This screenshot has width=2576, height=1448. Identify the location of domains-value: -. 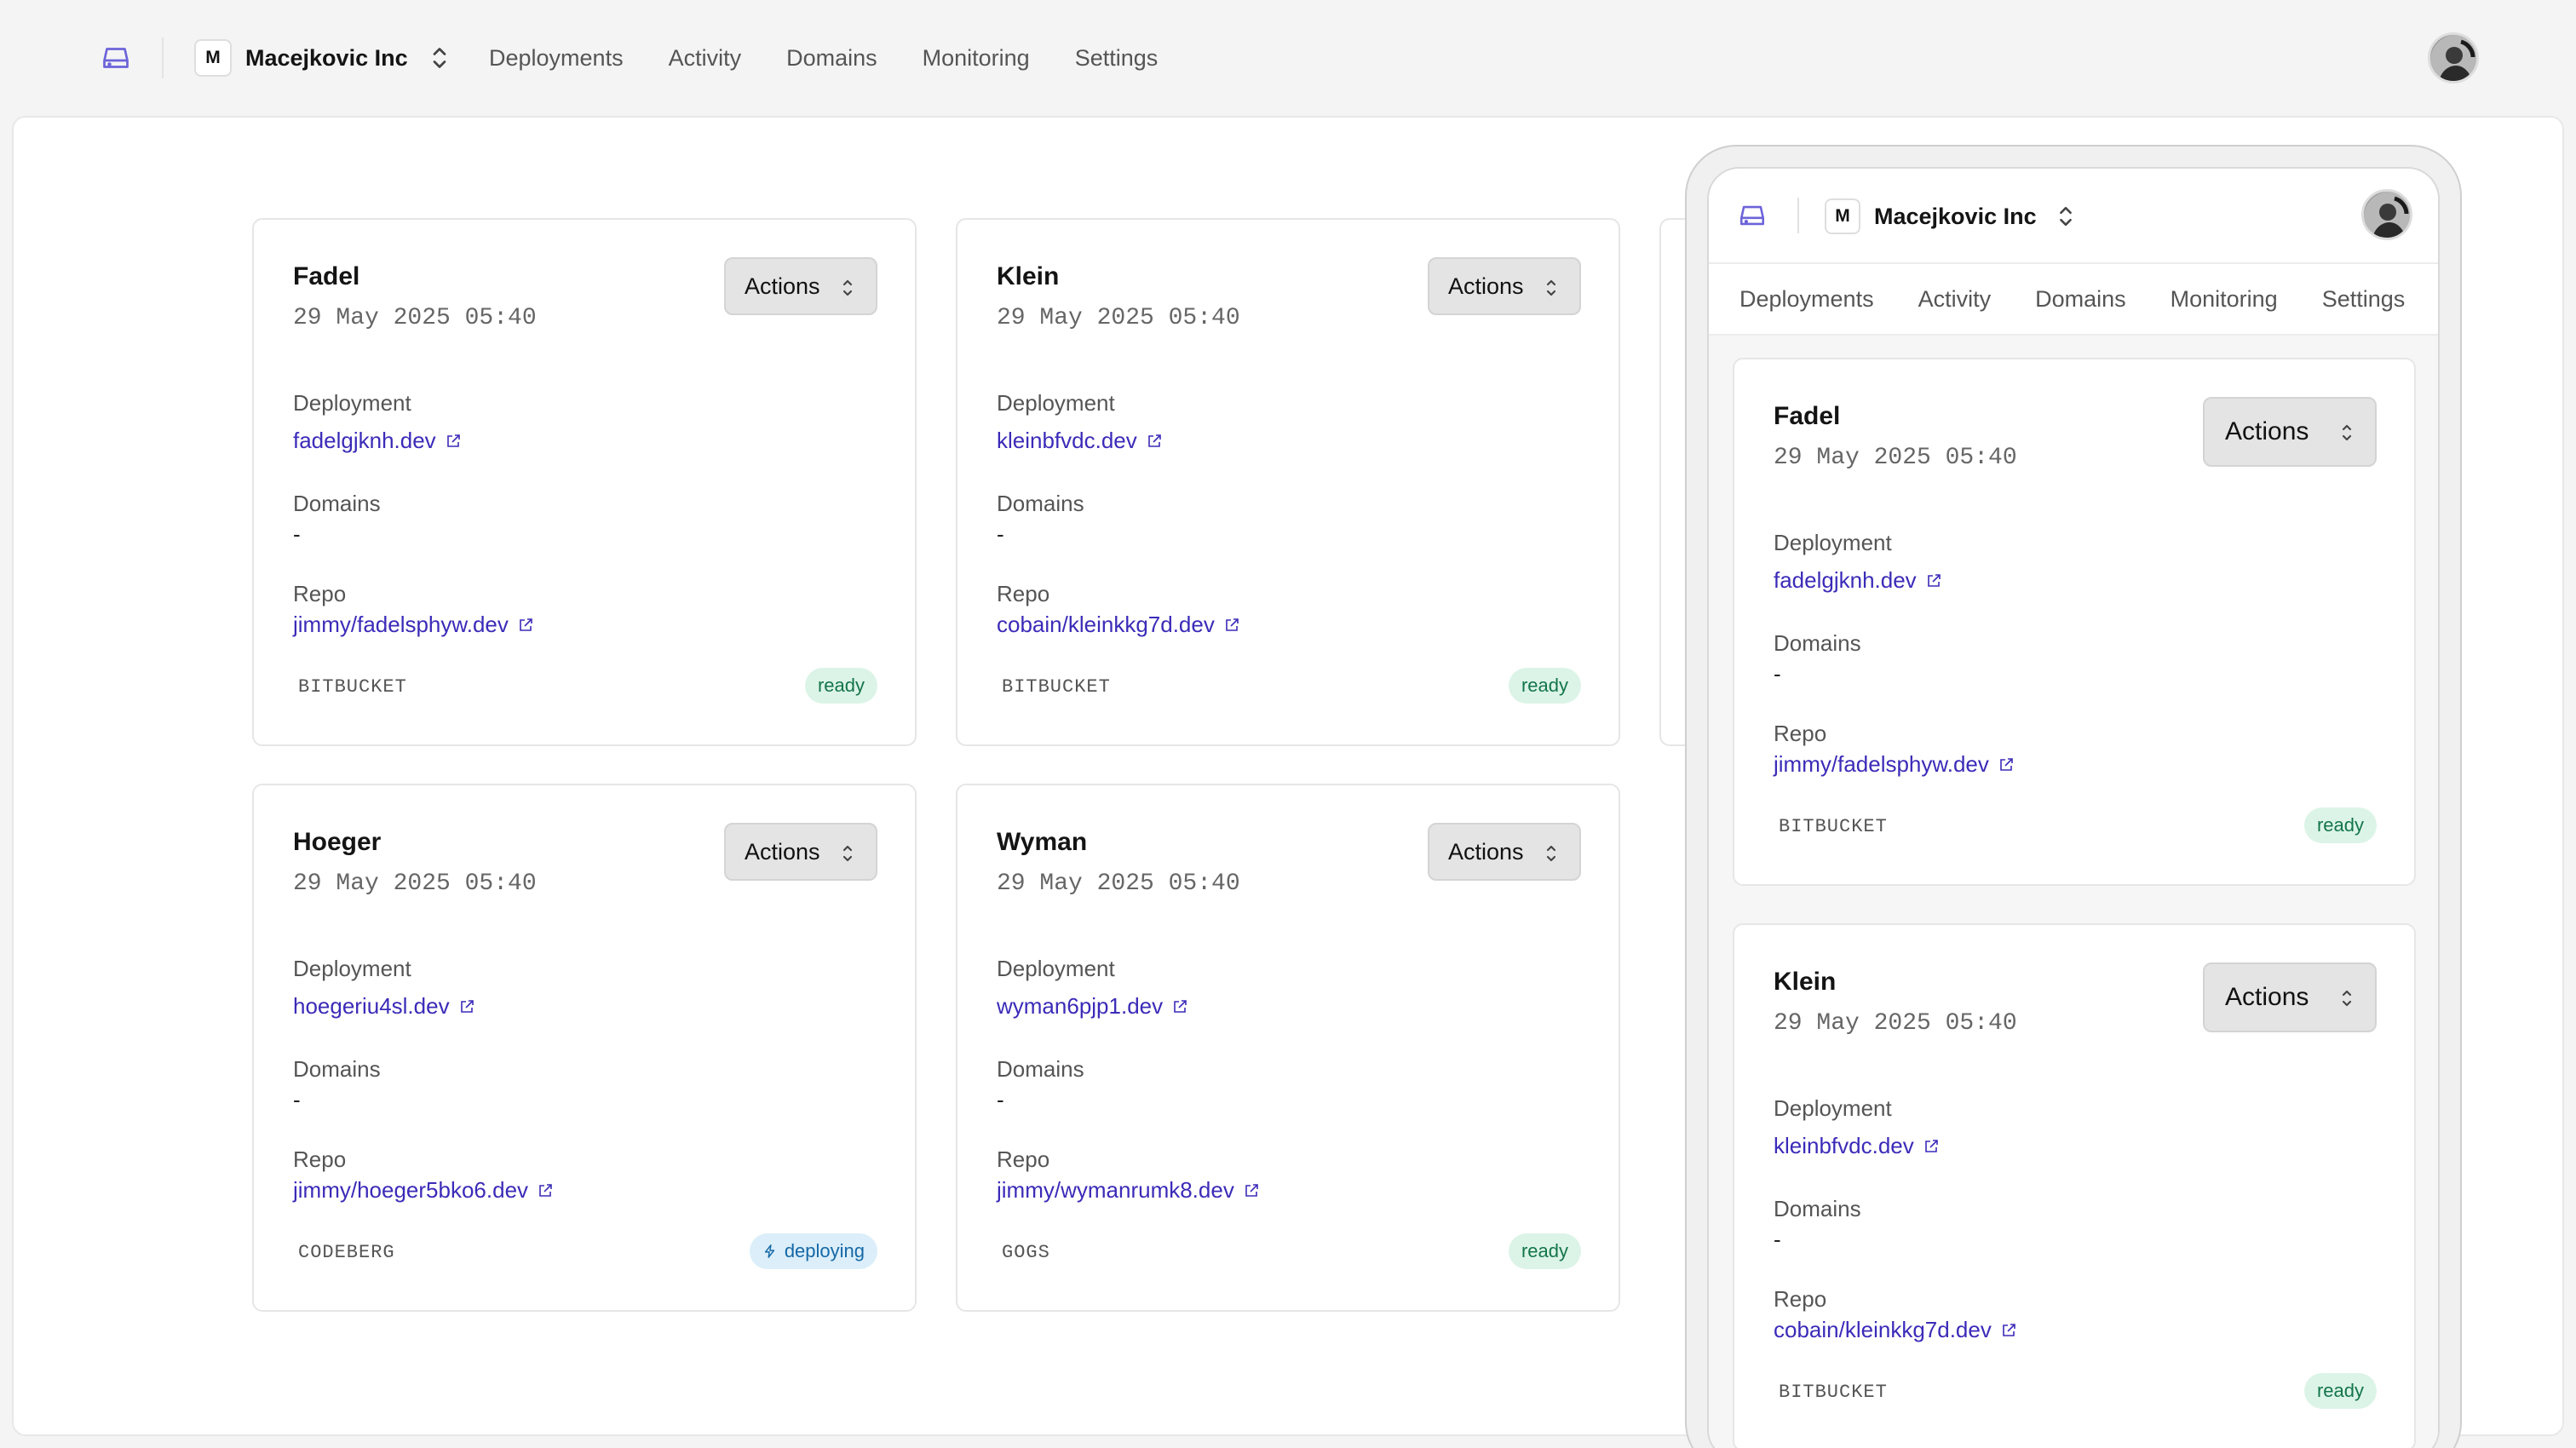
(297, 534).